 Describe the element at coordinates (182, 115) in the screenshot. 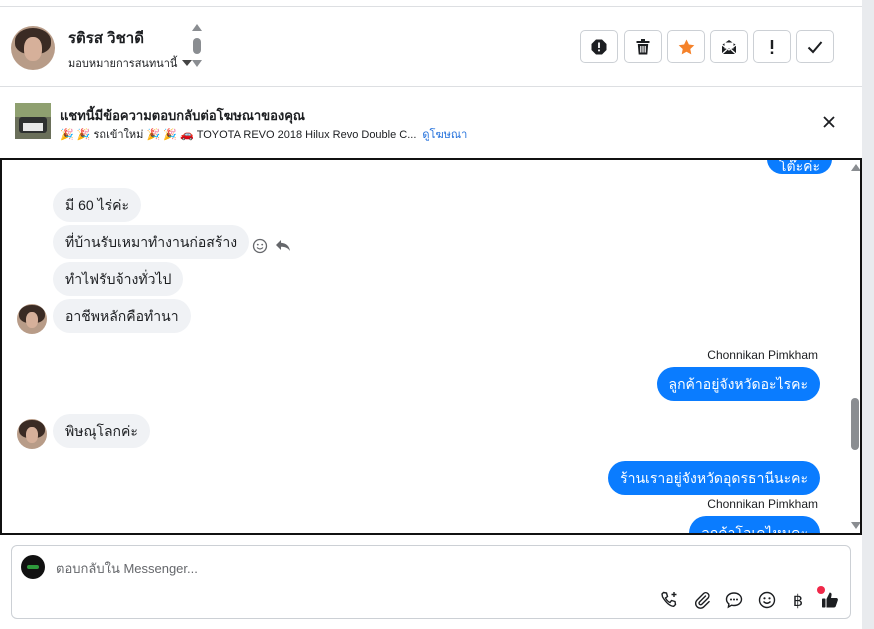

I see `ad-banner-title: แชทนี้มีข้อความตอบกลับต่อโฆษณาของคุณ` at that location.